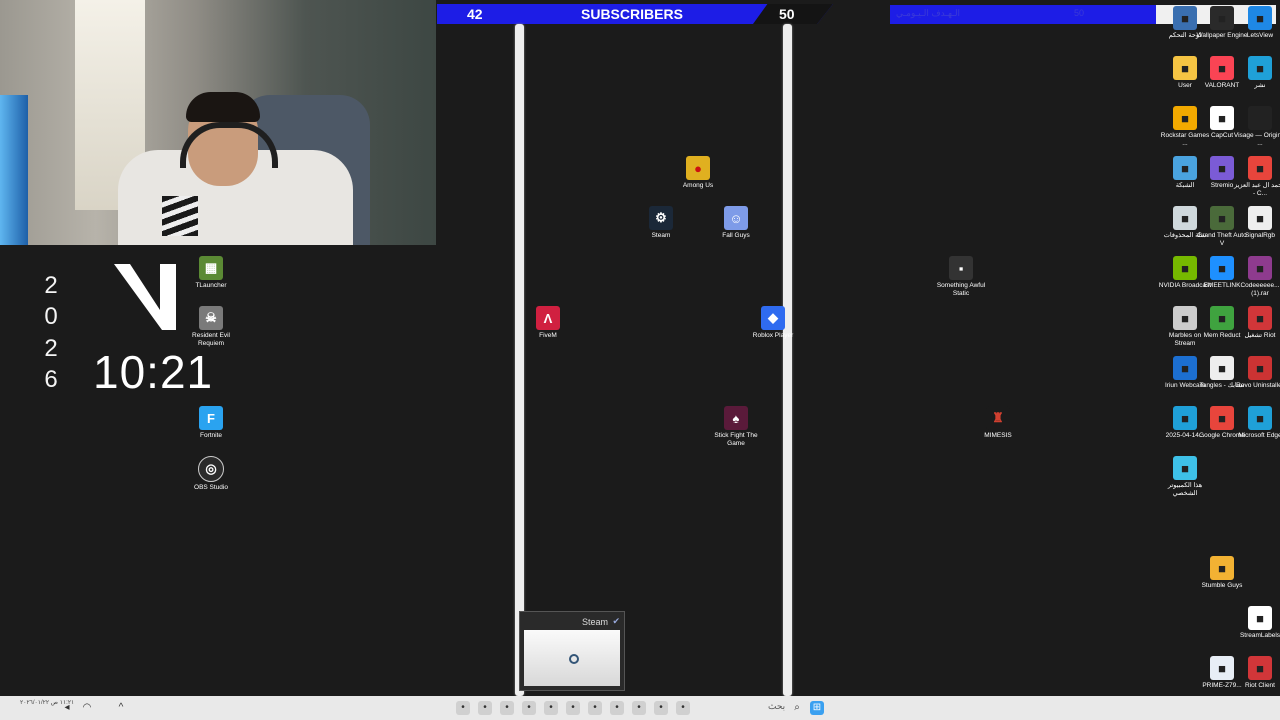  Describe the element at coordinates (793, 14) in the screenshot. I see `subscriber-goal-box: 50` at that location.